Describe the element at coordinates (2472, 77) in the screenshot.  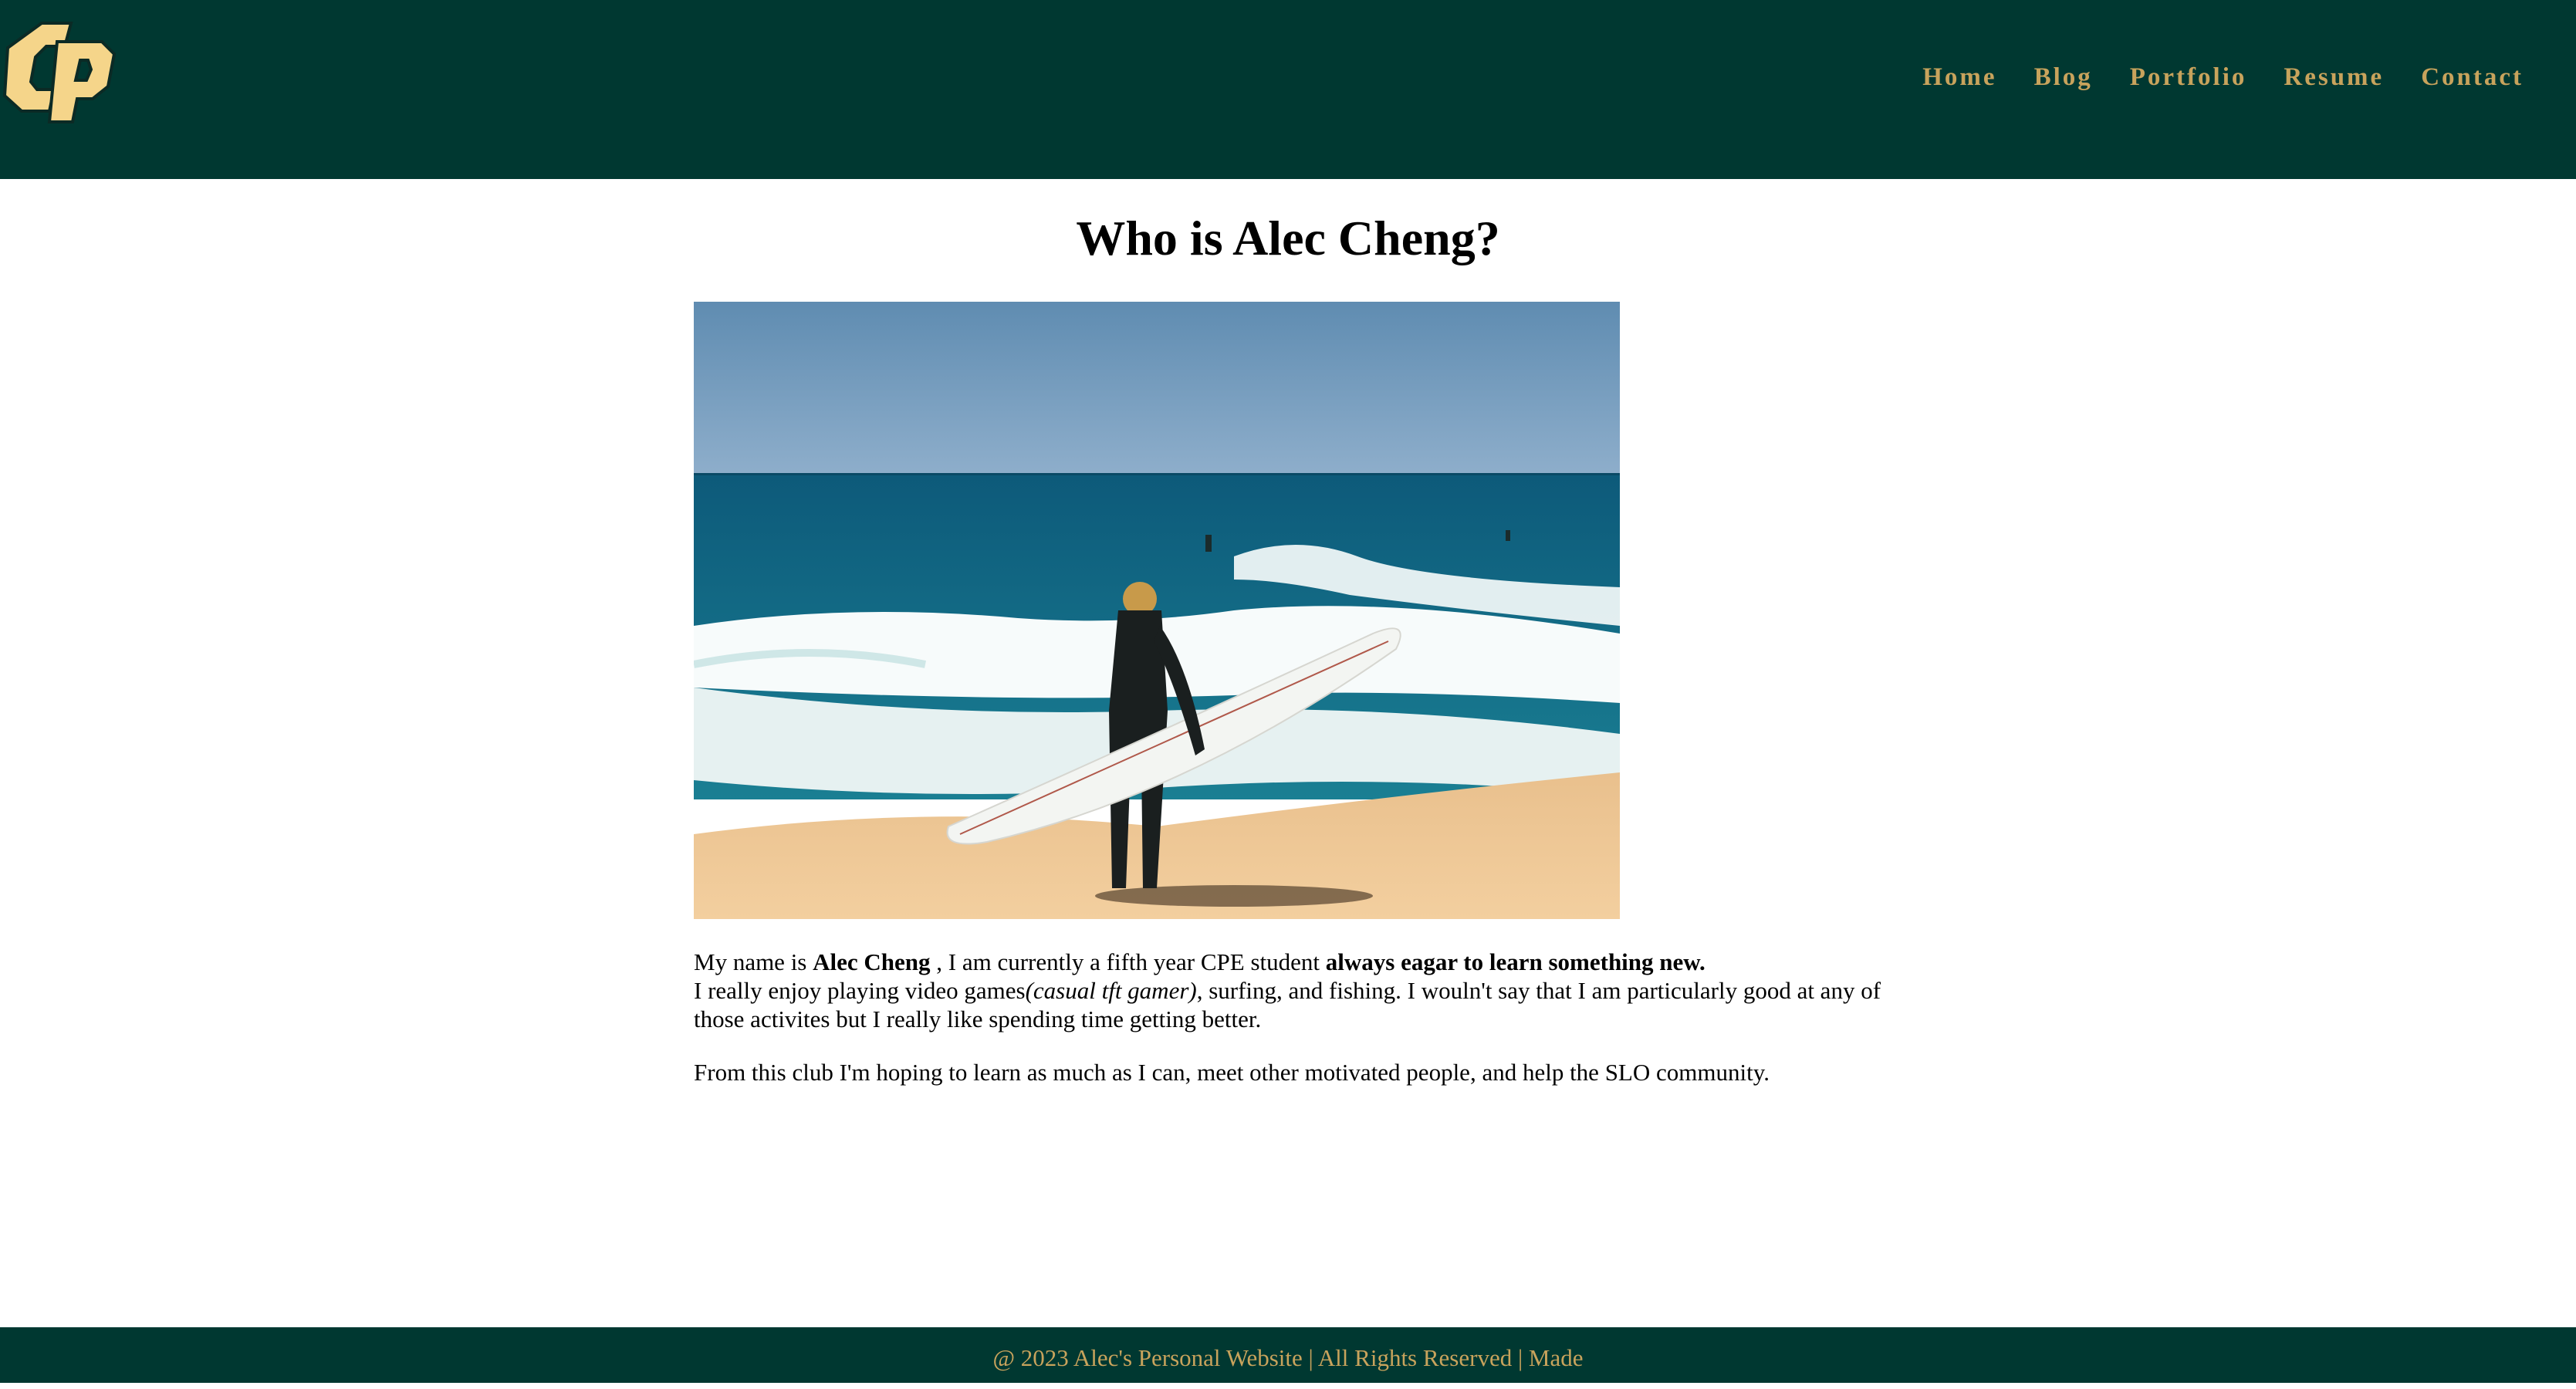
I see `nav-contact: Contact` at that location.